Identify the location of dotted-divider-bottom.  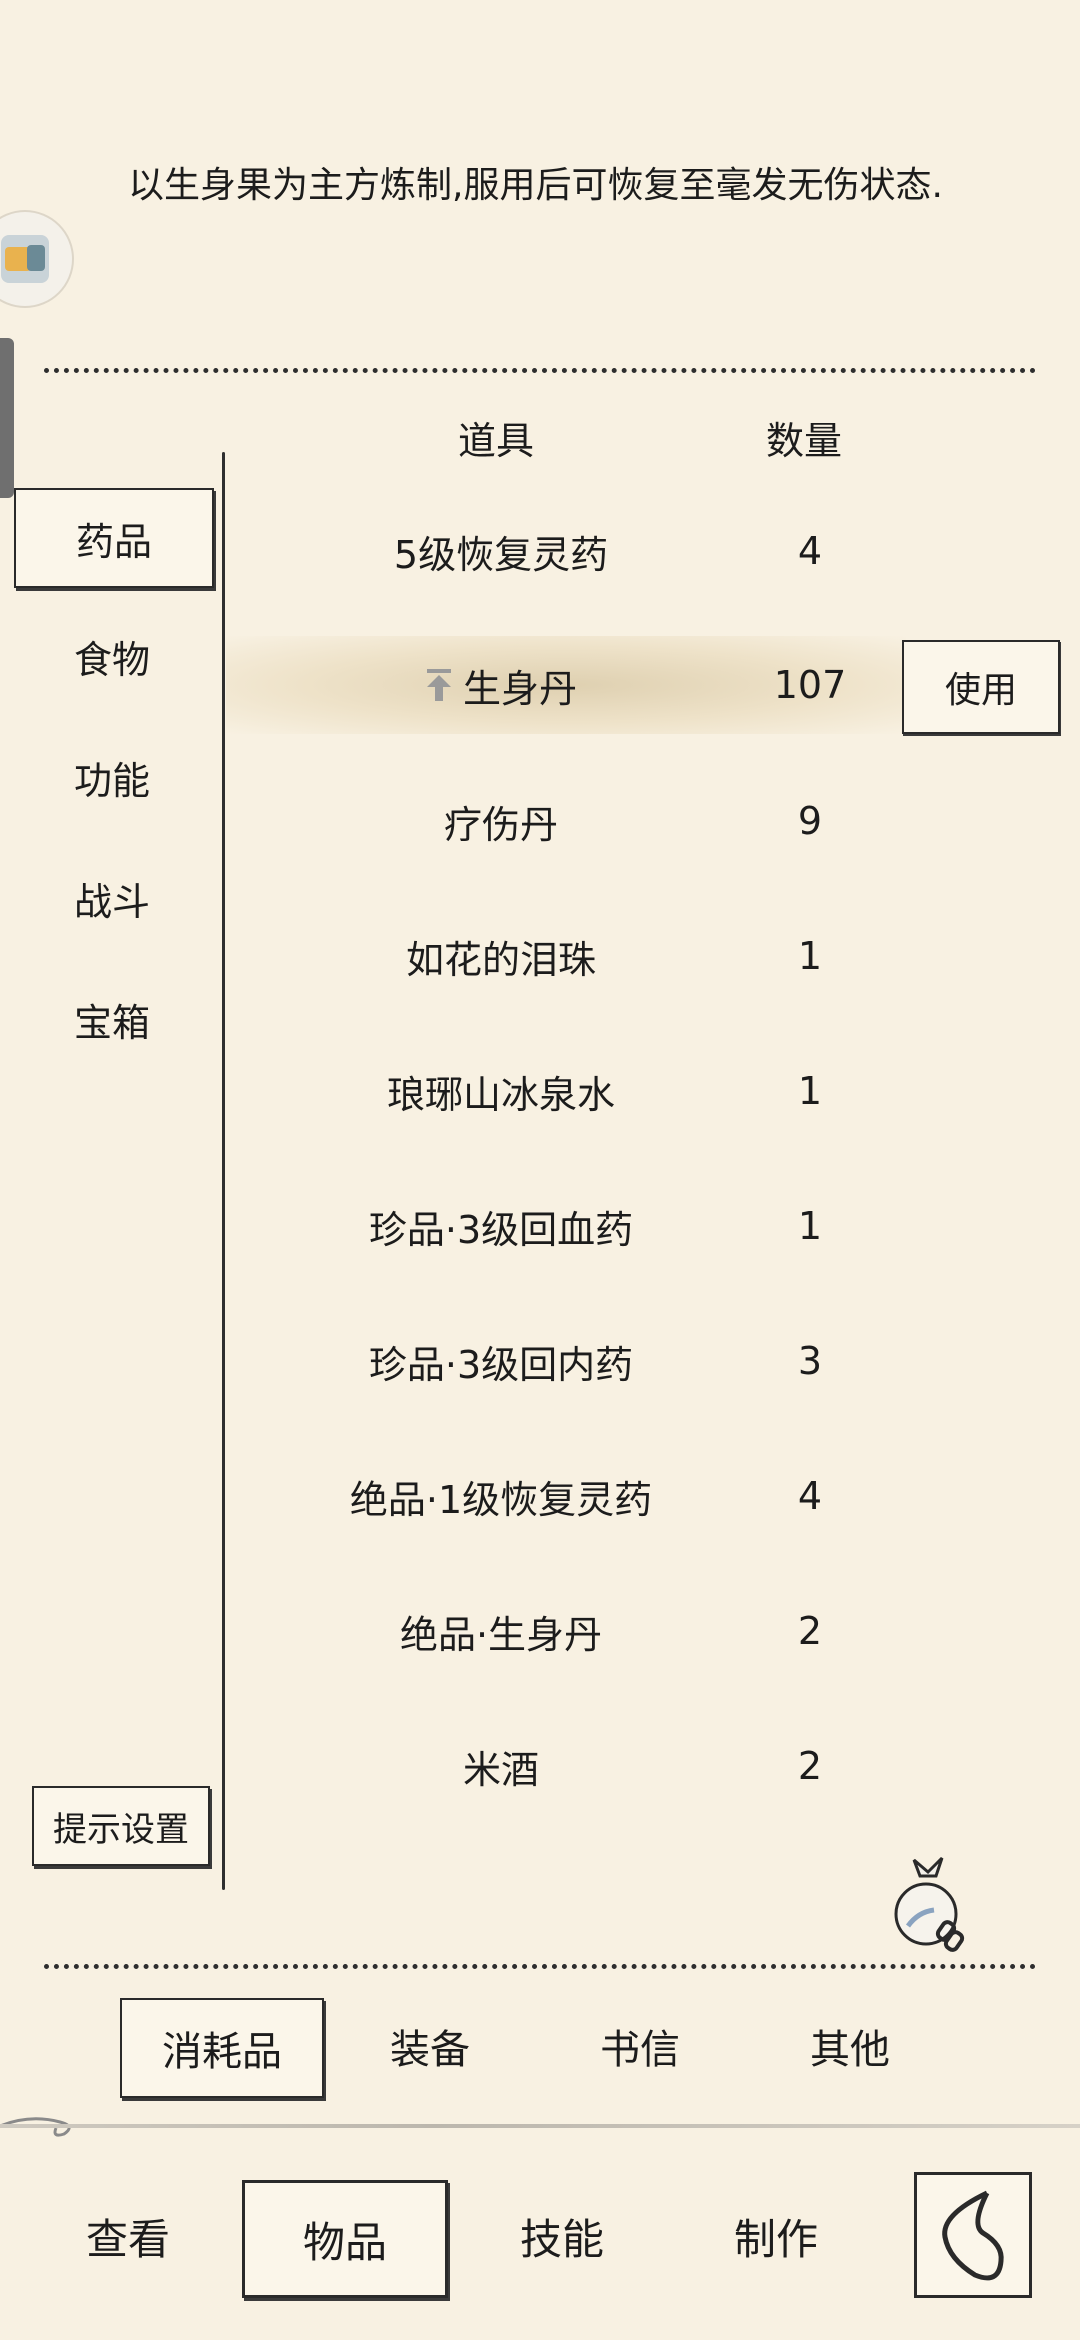
(540, 1966).